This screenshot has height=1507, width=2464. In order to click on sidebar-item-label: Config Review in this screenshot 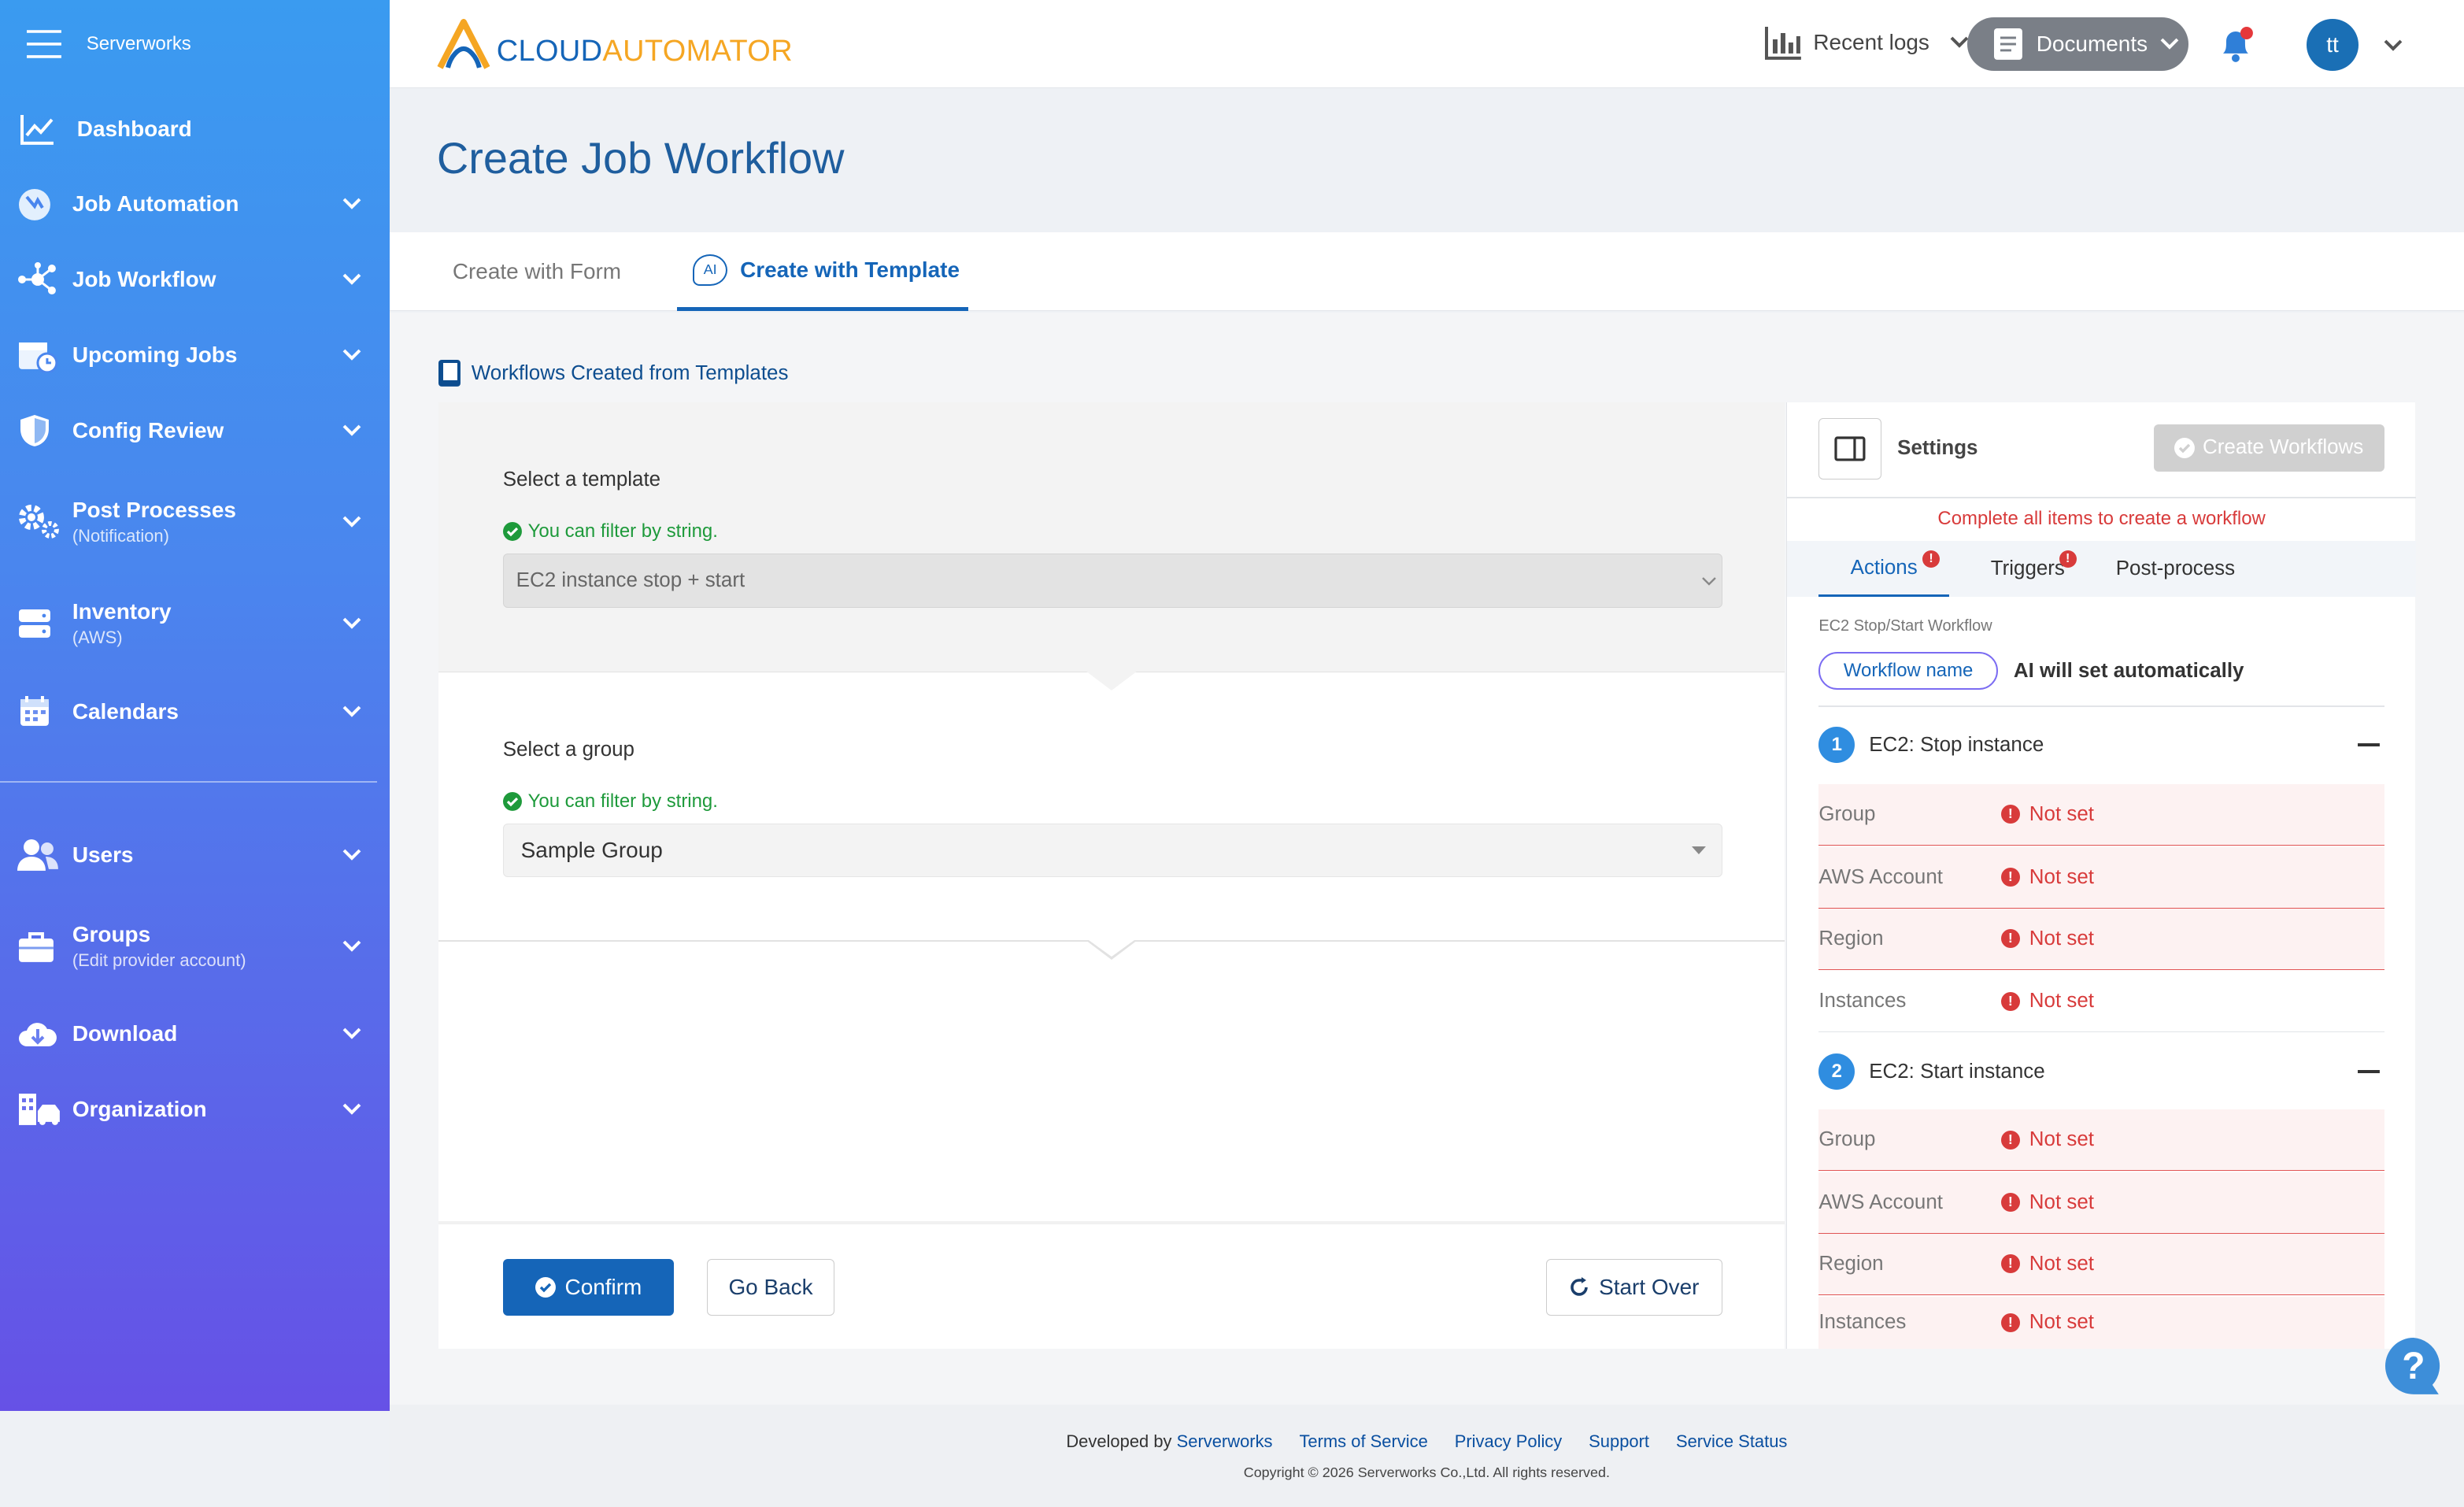, I will do `click(148, 429)`.